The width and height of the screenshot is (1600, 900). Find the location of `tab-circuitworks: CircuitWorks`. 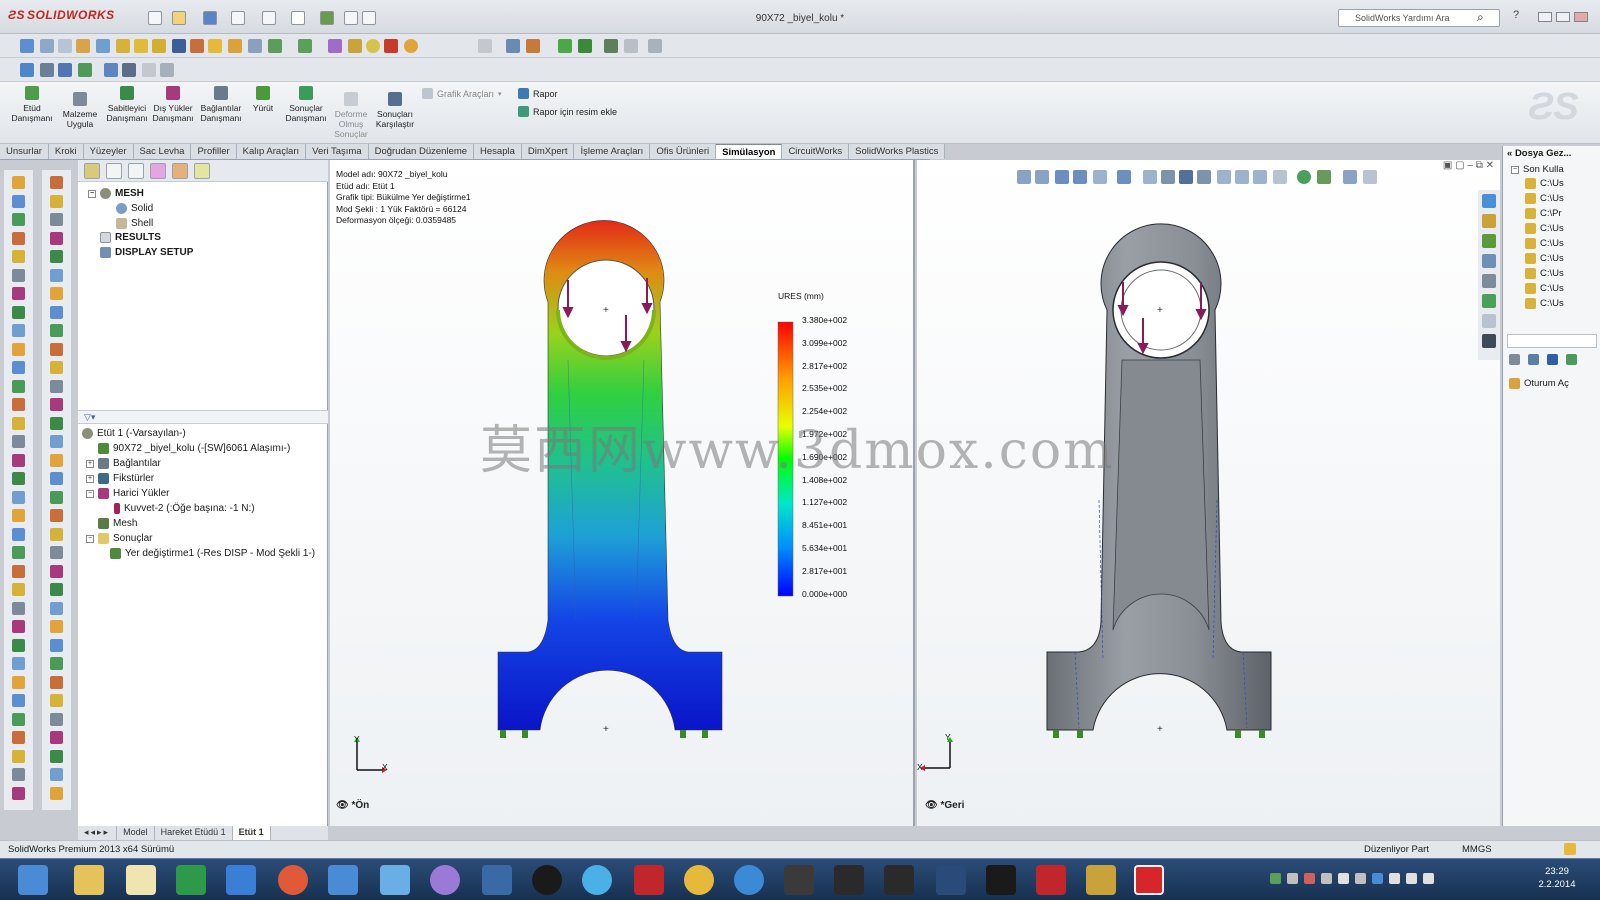

tab-circuitworks: CircuitWorks is located at coordinates (816, 151).